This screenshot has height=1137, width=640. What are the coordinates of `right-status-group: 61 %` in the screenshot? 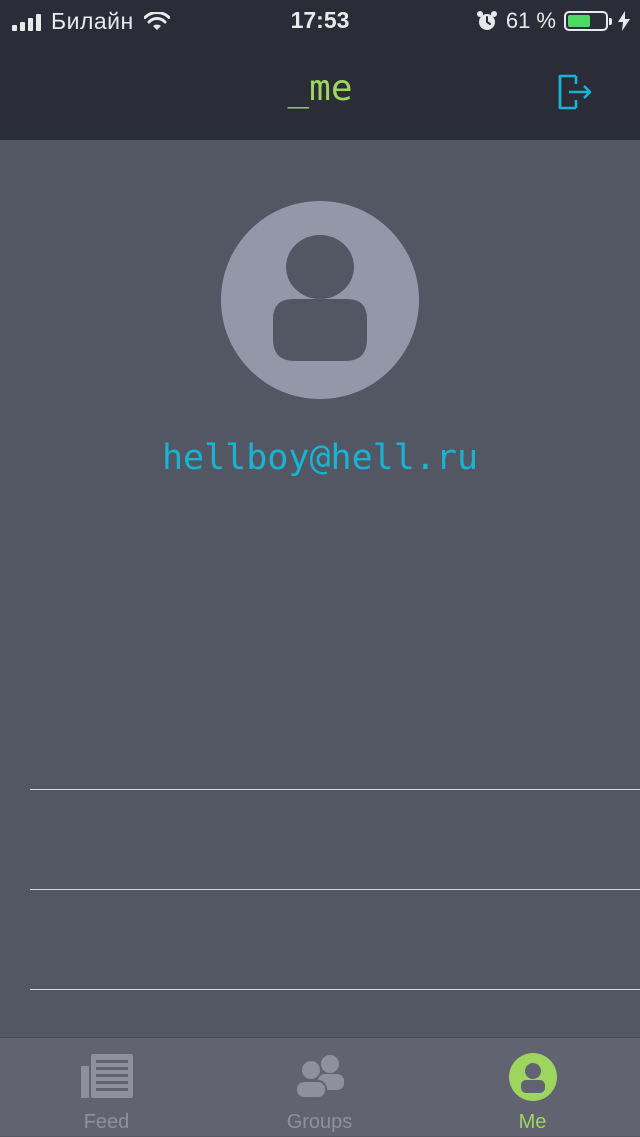 It's located at (553, 21).